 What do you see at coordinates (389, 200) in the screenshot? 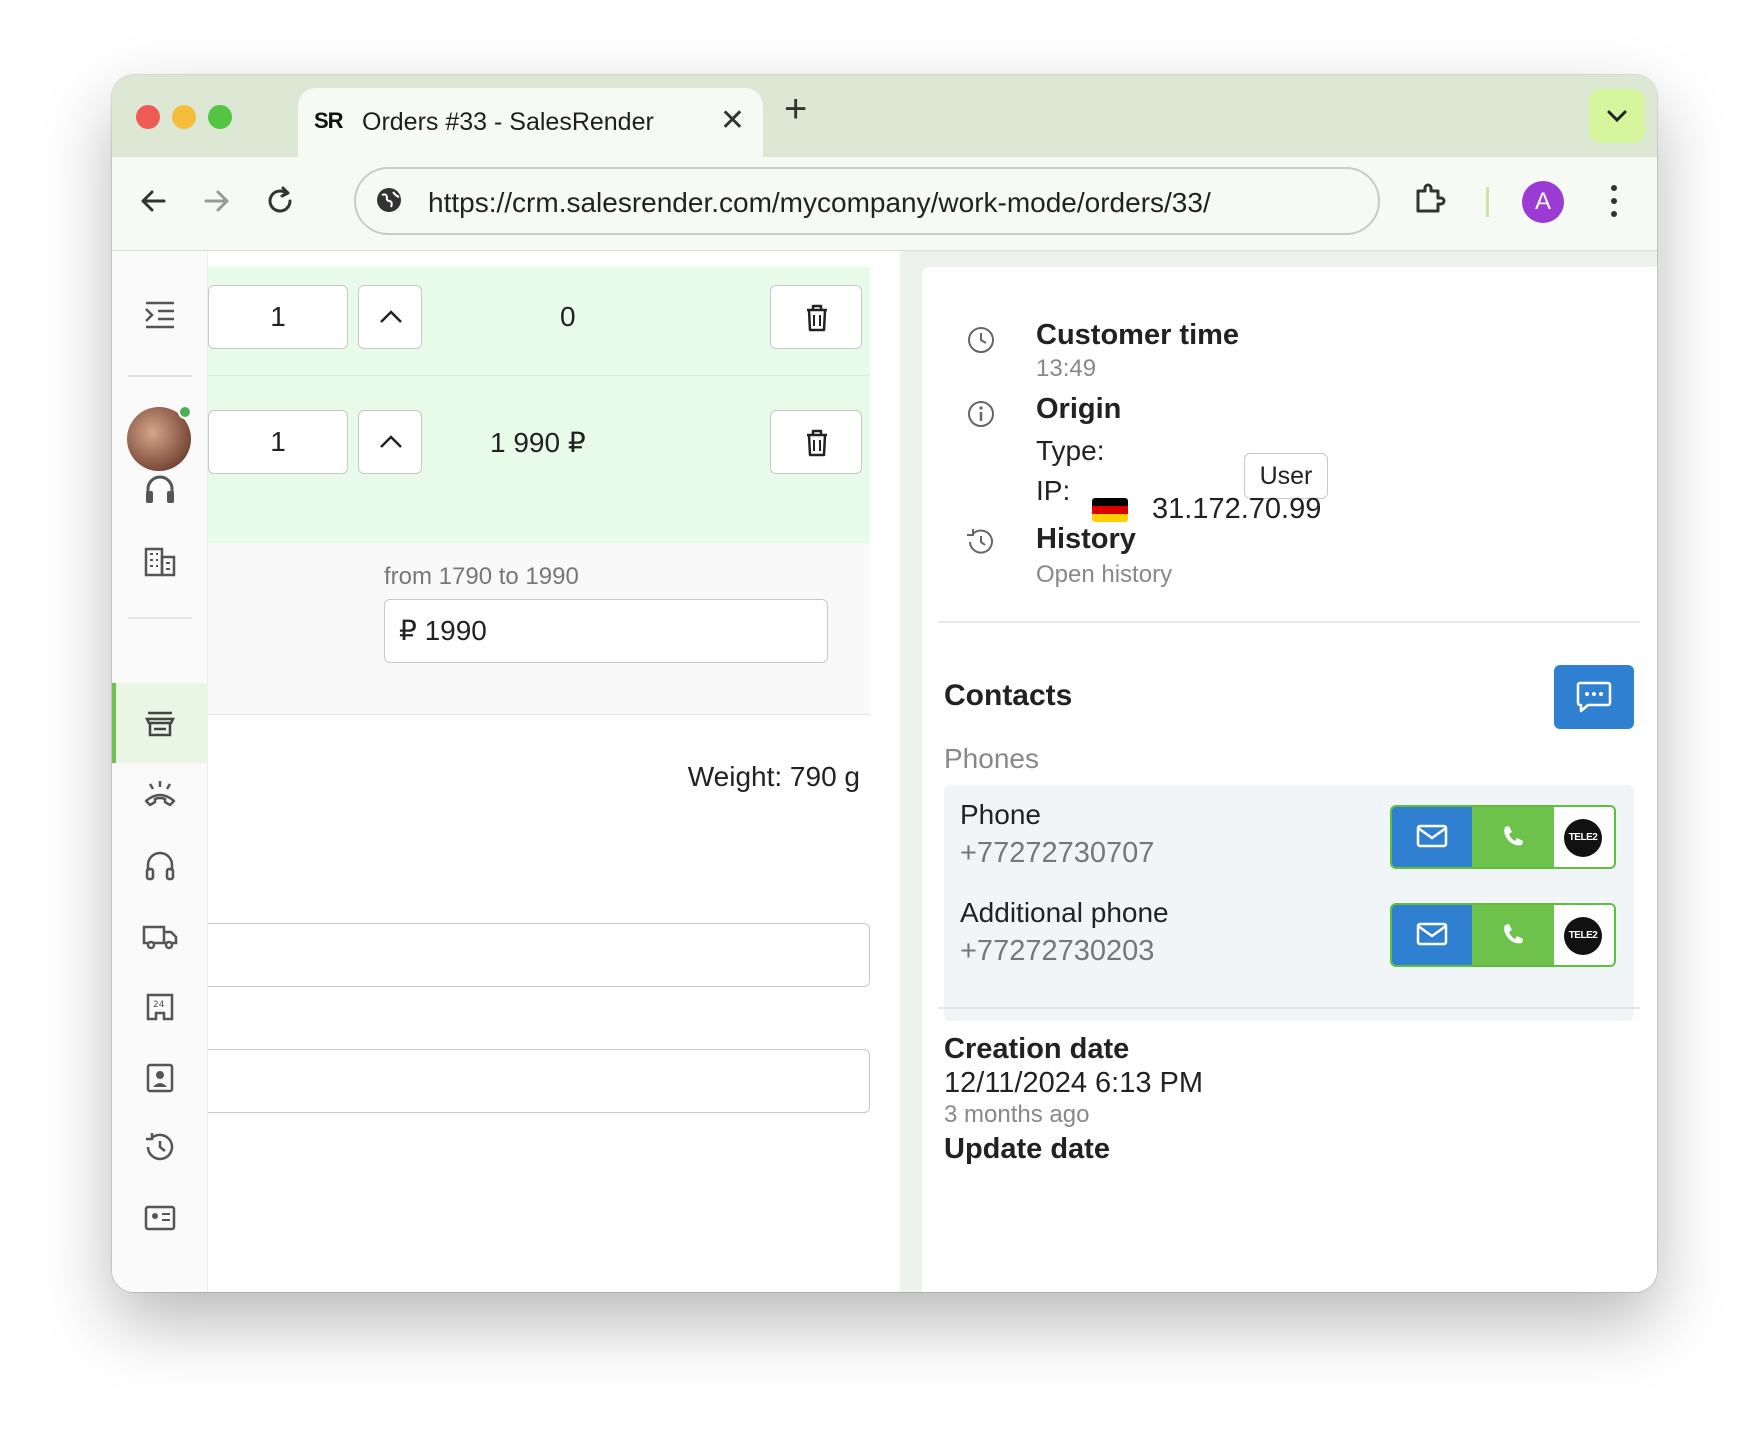
I see `site-info-icon` at bounding box center [389, 200].